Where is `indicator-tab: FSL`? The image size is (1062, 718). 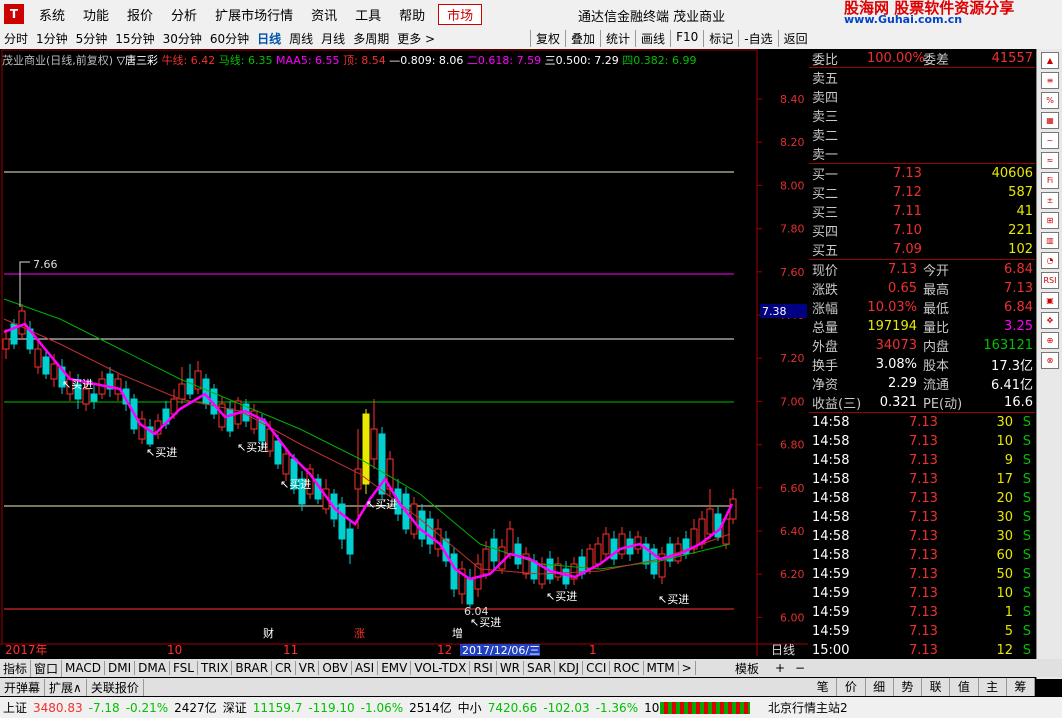 indicator-tab: FSL is located at coordinates (184, 668).